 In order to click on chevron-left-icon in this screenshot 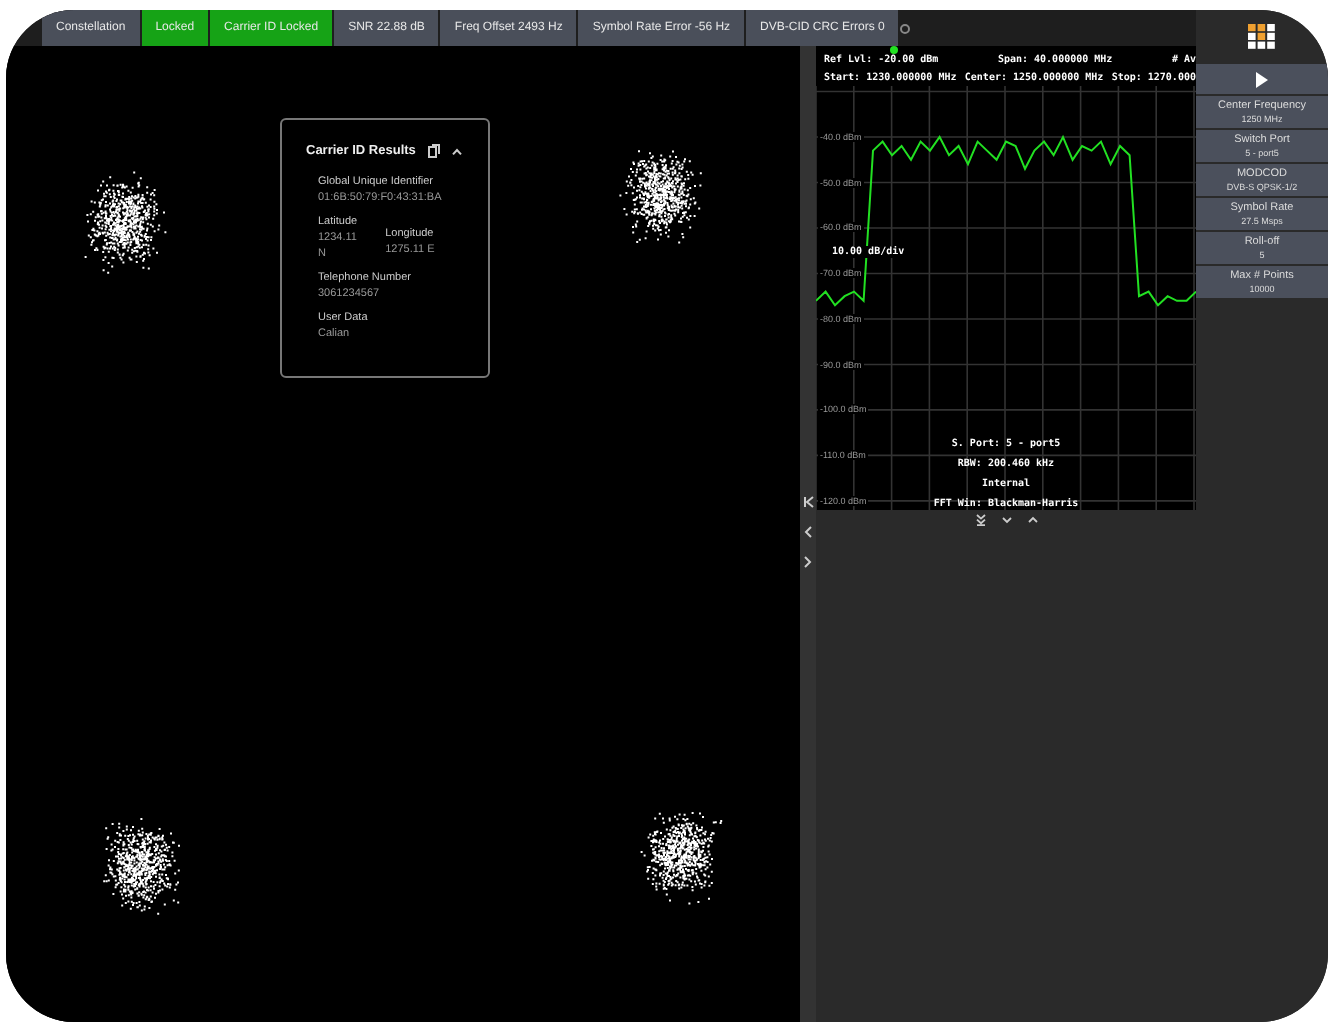, I will do `click(808, 532)`.